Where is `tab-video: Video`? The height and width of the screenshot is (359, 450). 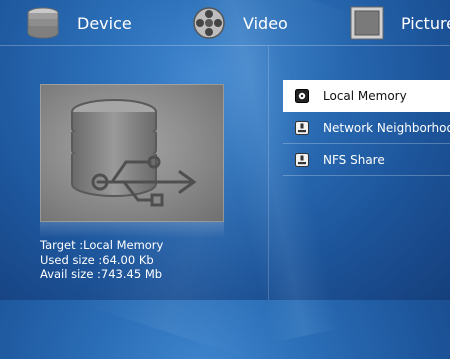
tab-video: Video is located at coordinates (240, 23).